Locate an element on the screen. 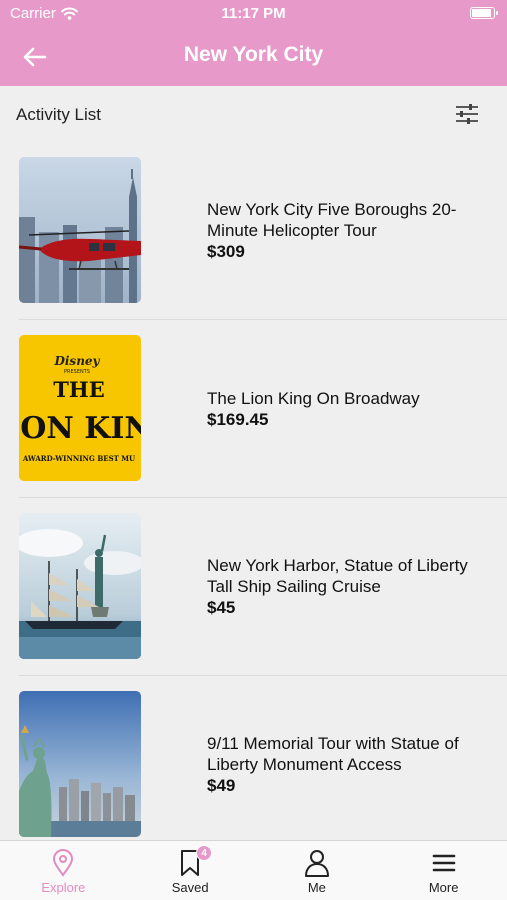  activity-info: The Lion King On Broadway $169.45 is located at coordinates (352, 408).